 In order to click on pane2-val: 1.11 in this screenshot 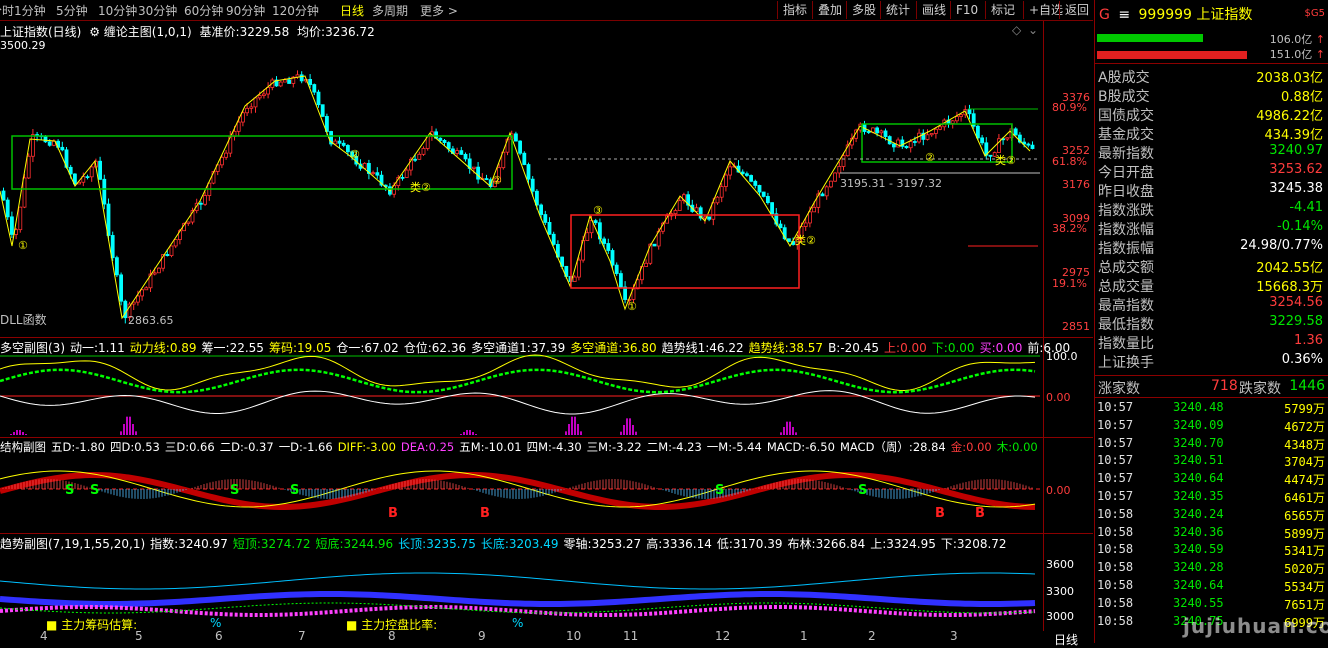, I will do `click(111, 348)`.